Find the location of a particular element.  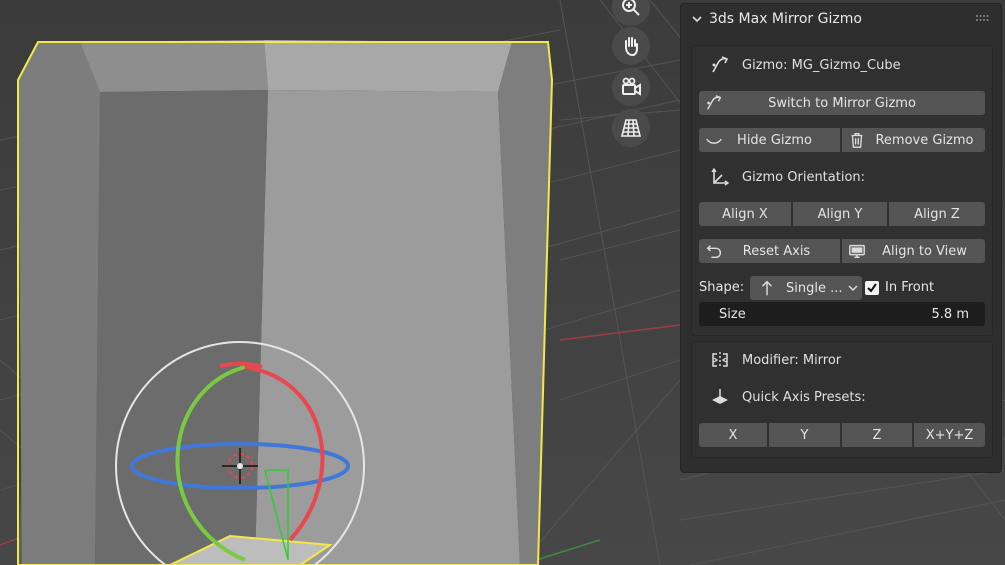

in-front-label: In Front is located at coordinates (910, 287).